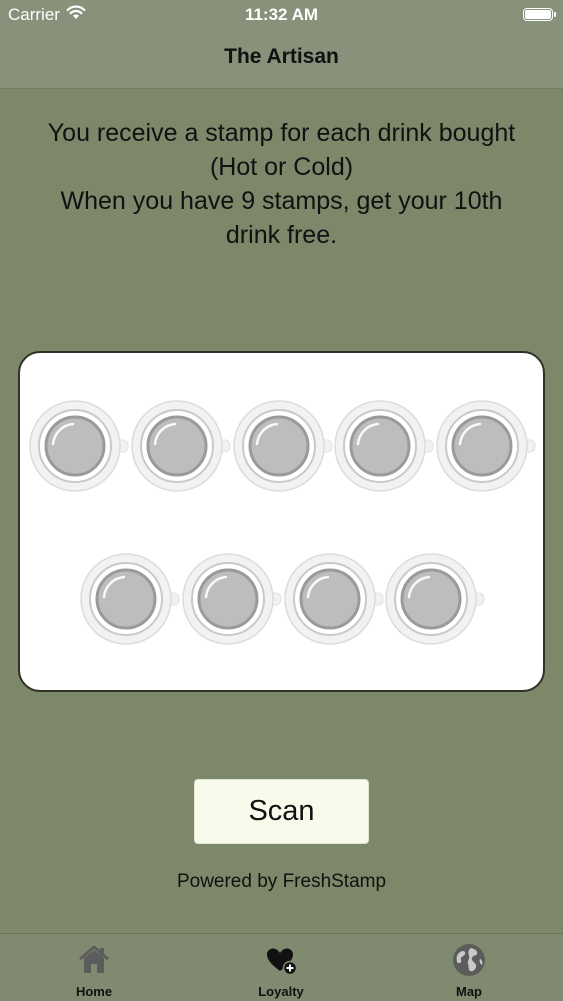 Image resolution: width=563 pixels, height=1001 pixels. What do you see at coordinates (94, 960) in the screenshot?
I see `home-icon` at bounding box center [94, 960].